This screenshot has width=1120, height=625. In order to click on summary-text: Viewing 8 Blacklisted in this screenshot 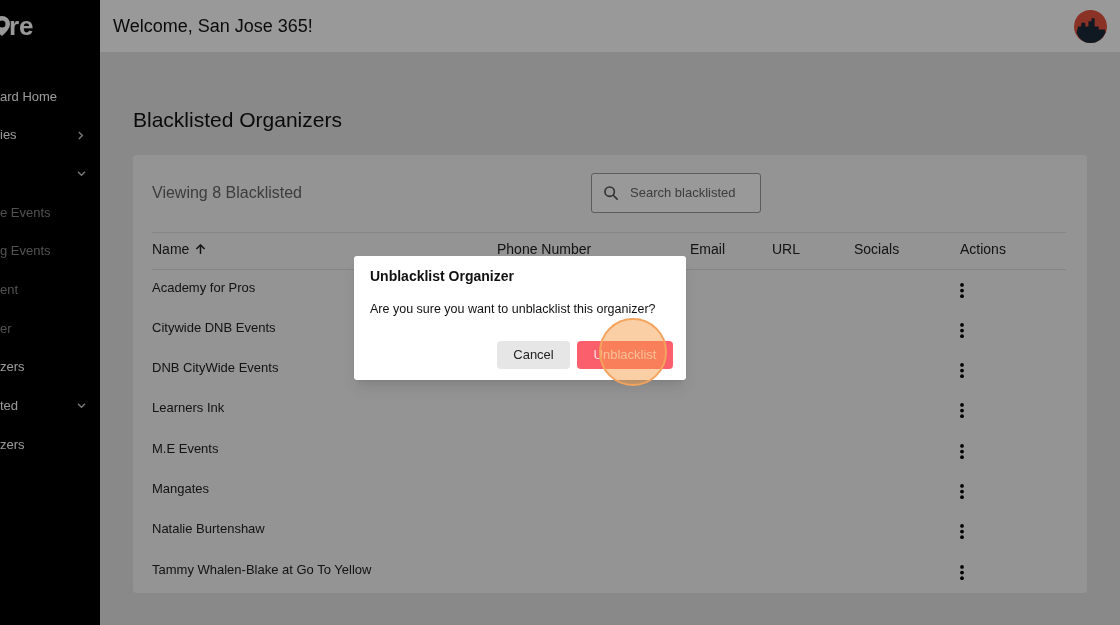, I will do `click(227, 193)`.